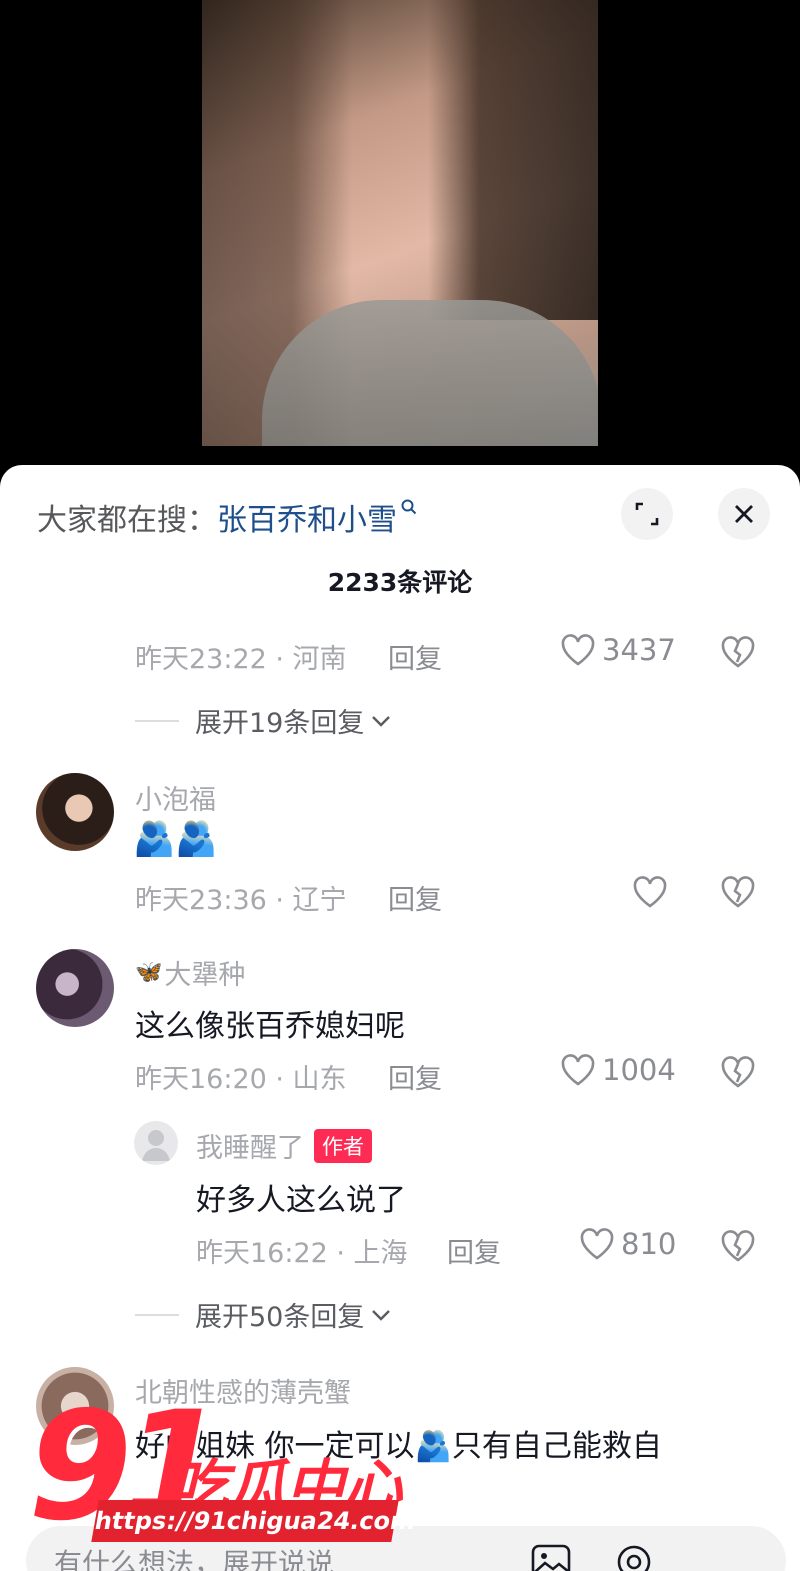 This screenshot has width=800, height=1571. I want to click on search-suggestion: 大家都在搜：张百乔和小雪, so click(227, 517).